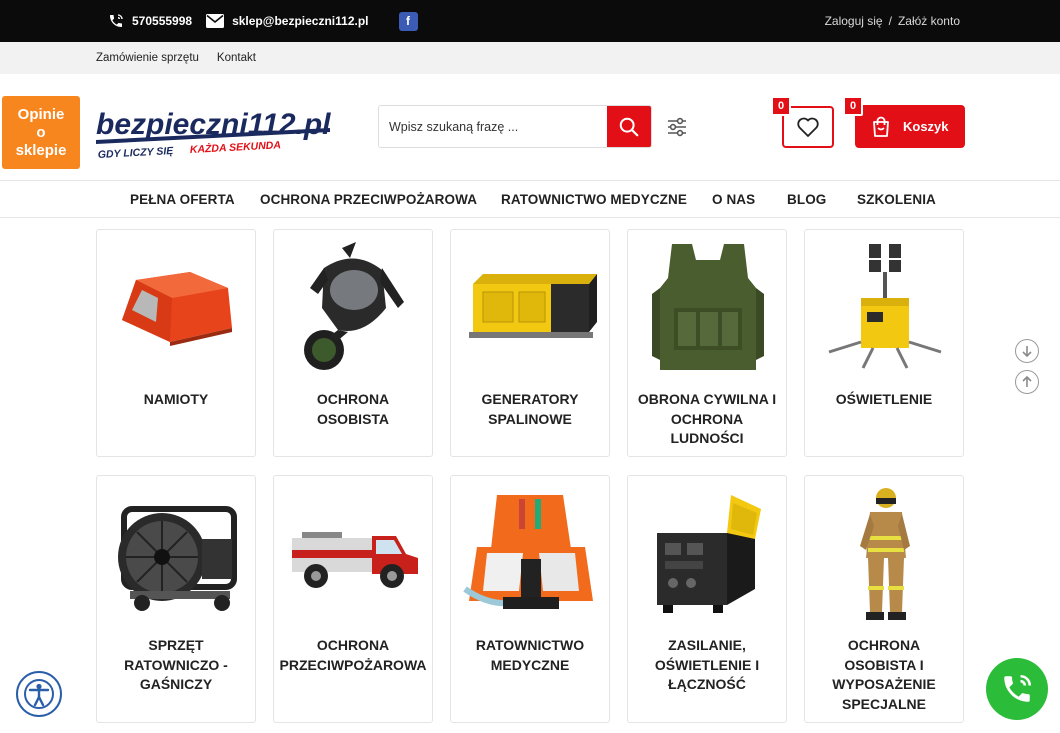 The height and width of the screenshot is (733, 1060). What do you see at coordinates (176, 645) in the screenshot?
I see `category-label-line: SPRZĘT` at bounding box center [176, 645].